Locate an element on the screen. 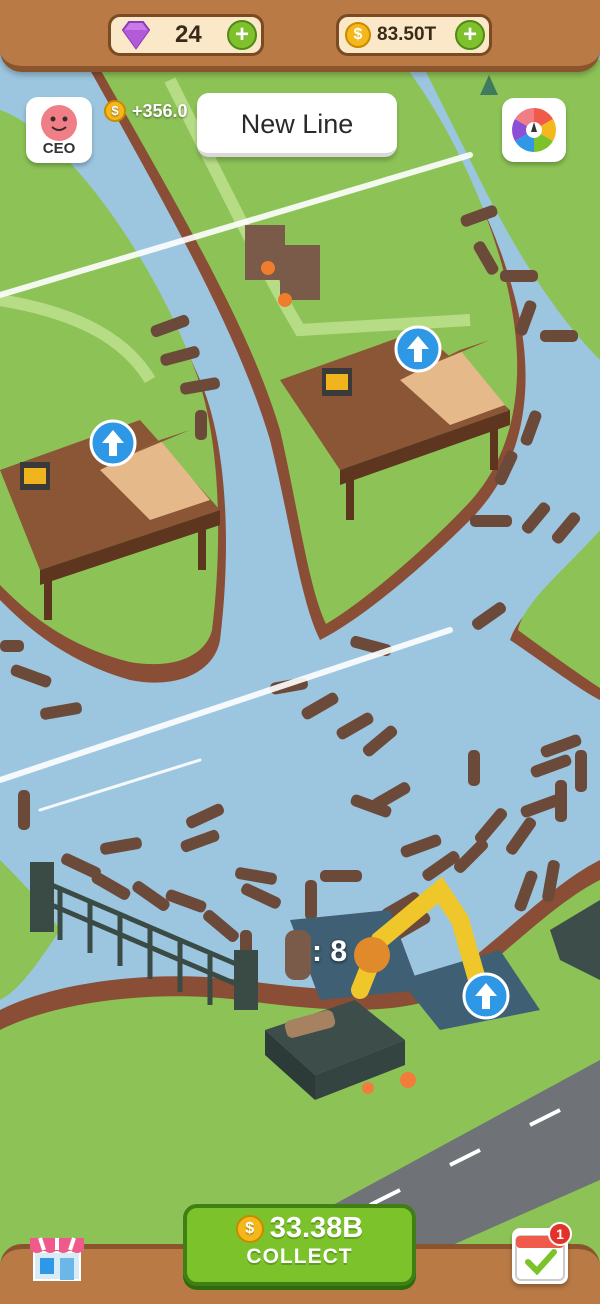  collect-button: $ 33.38B COLLECT is located at coordinates (299, 1245).